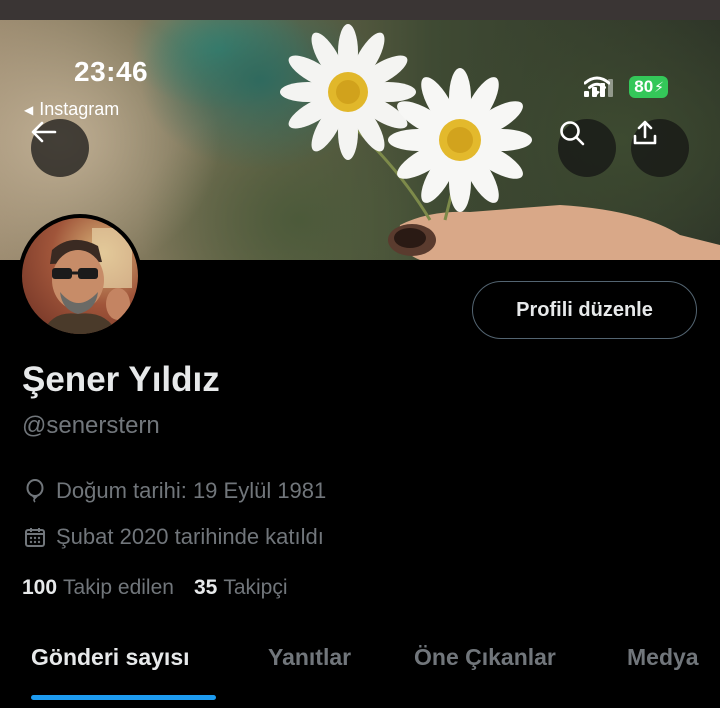  I want to click on birthday-row: Doğum tarihi: 19 Eylül 1981, so click(174, 491).